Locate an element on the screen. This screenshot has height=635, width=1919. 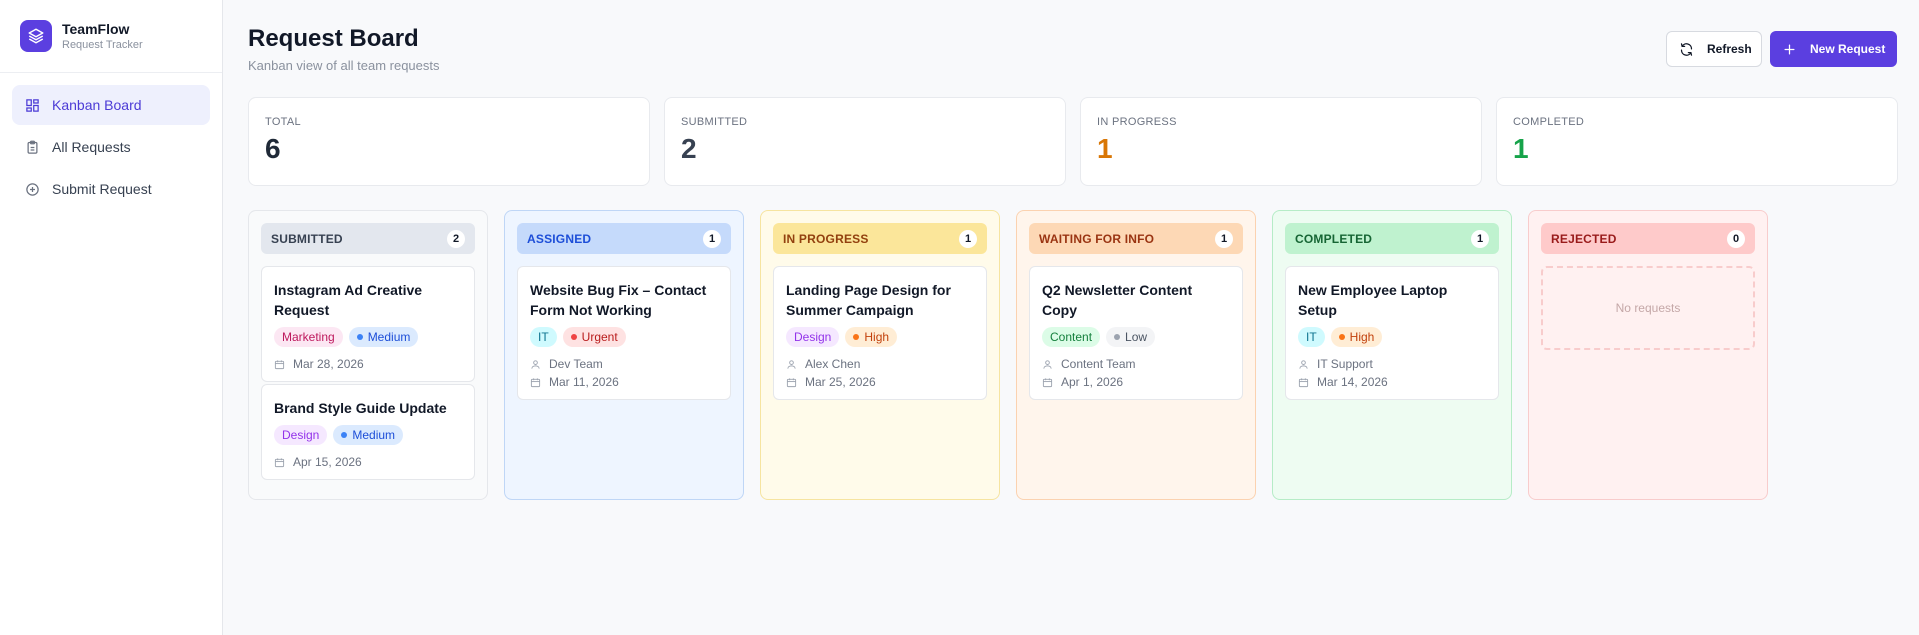
empty-state: No requests is located at coordinates (1648, 308).